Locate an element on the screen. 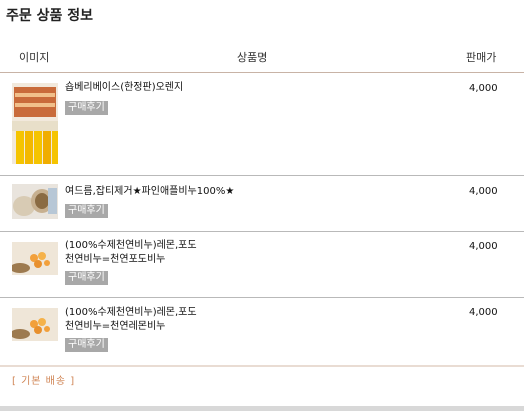 Image resolution: width=524 pixels, height=411 pixels. table-header: 이미지 상품명 판매가 is located at coordinates (262, 57).